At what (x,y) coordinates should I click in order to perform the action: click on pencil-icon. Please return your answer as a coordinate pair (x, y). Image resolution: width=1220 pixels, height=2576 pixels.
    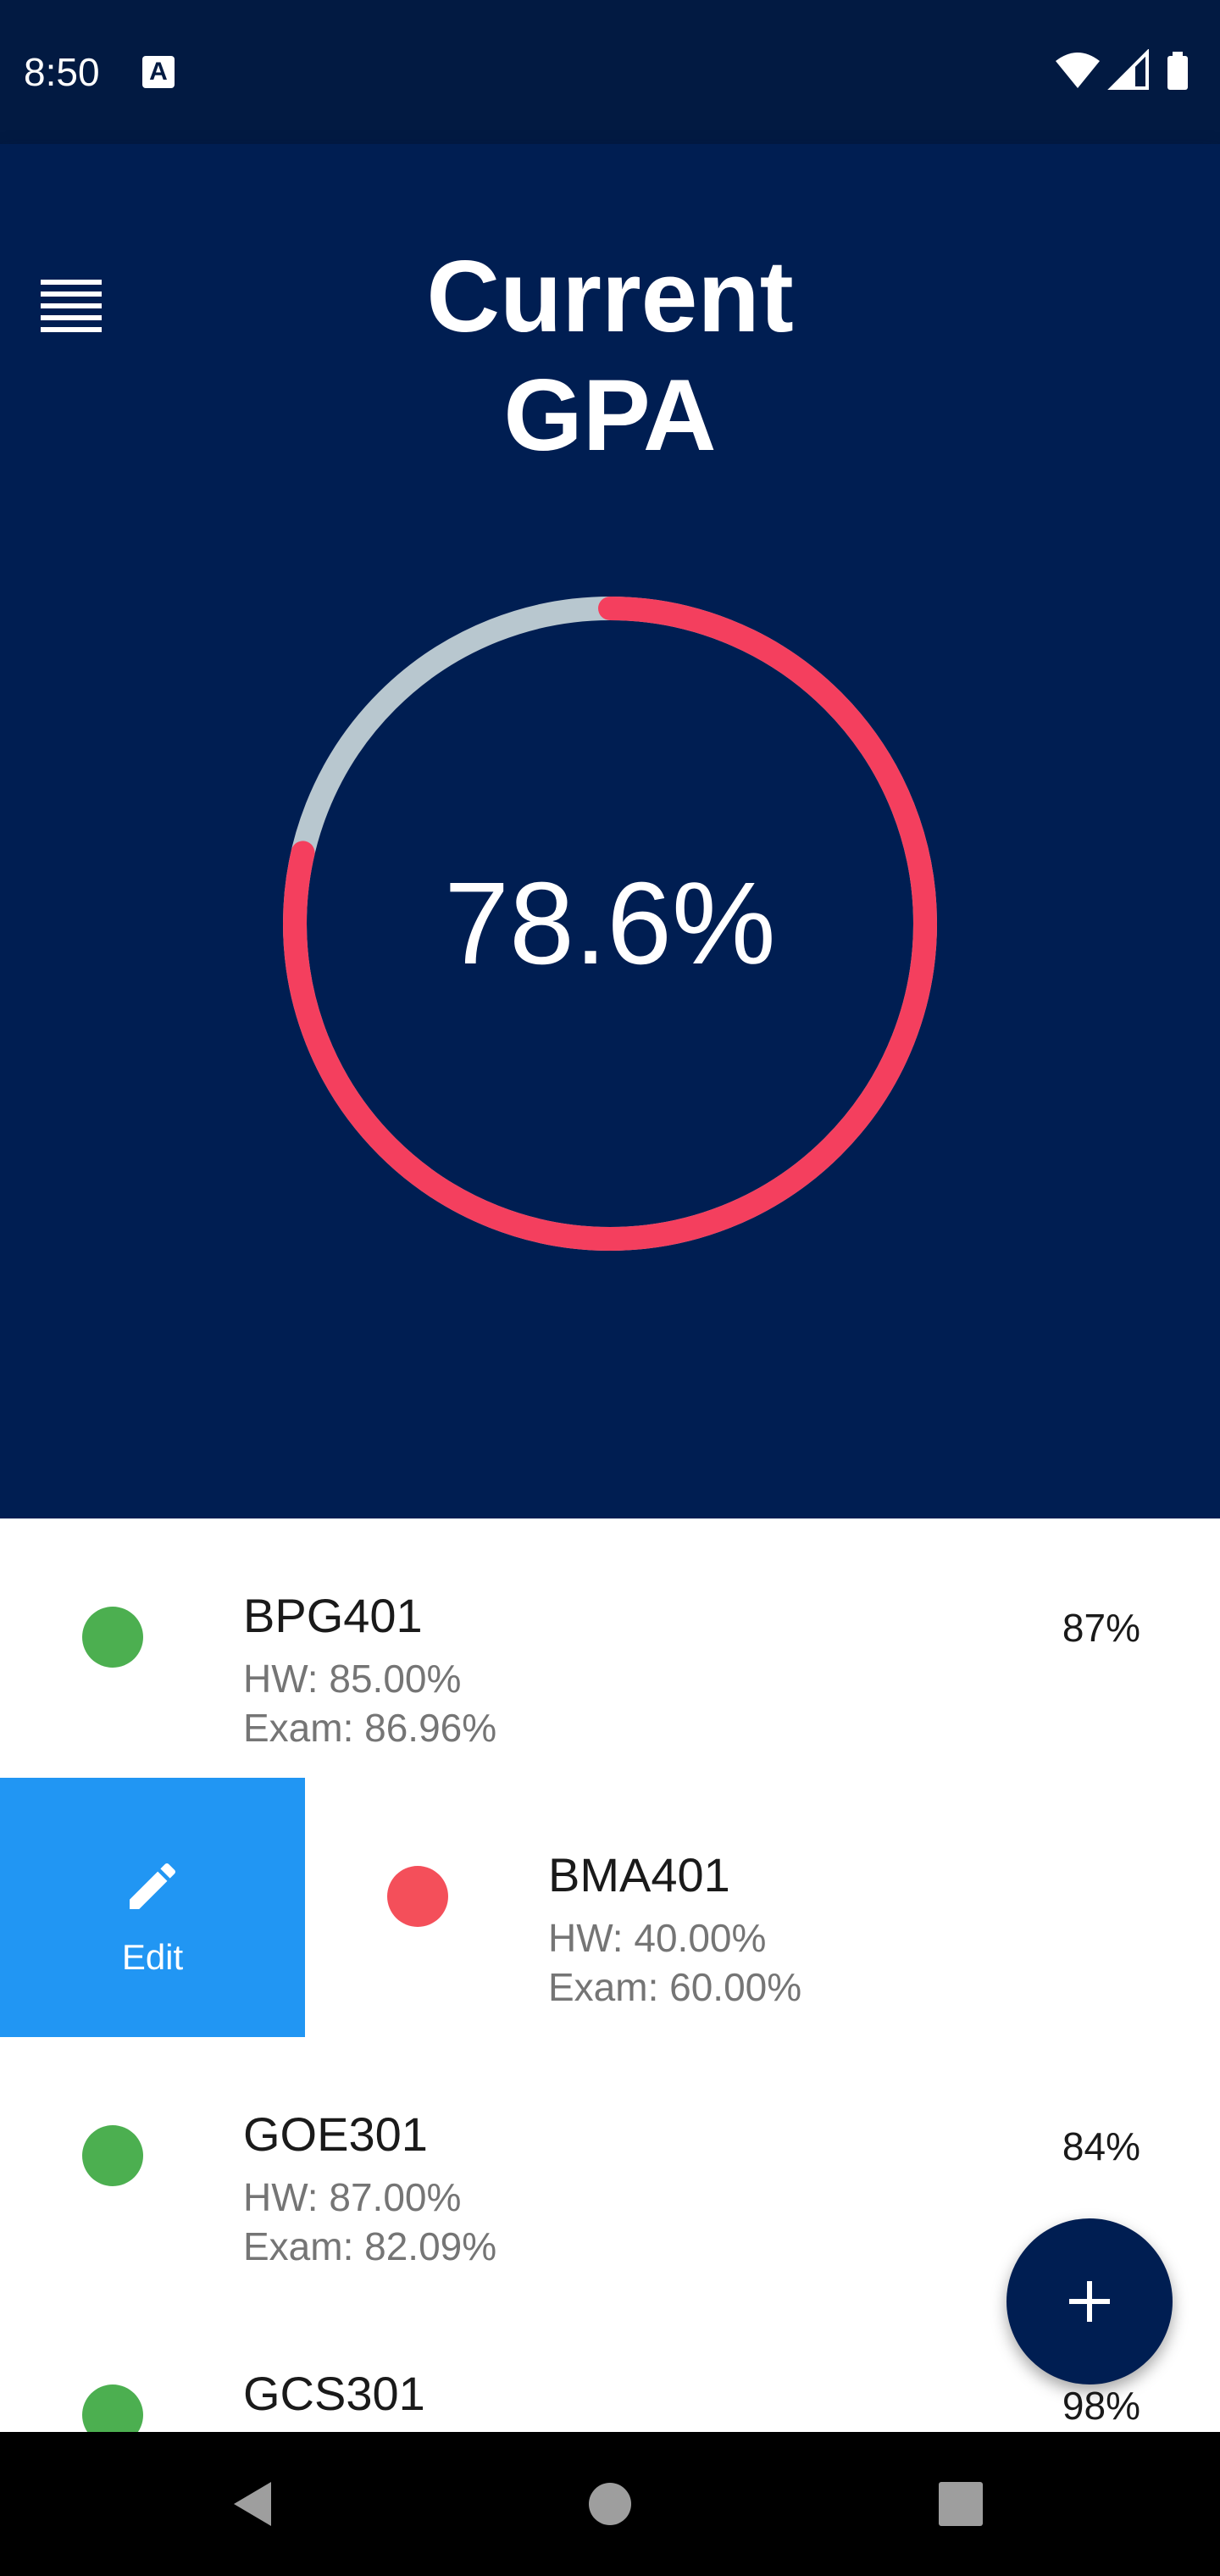
    Looking at the image, I should click on (153, 1886).